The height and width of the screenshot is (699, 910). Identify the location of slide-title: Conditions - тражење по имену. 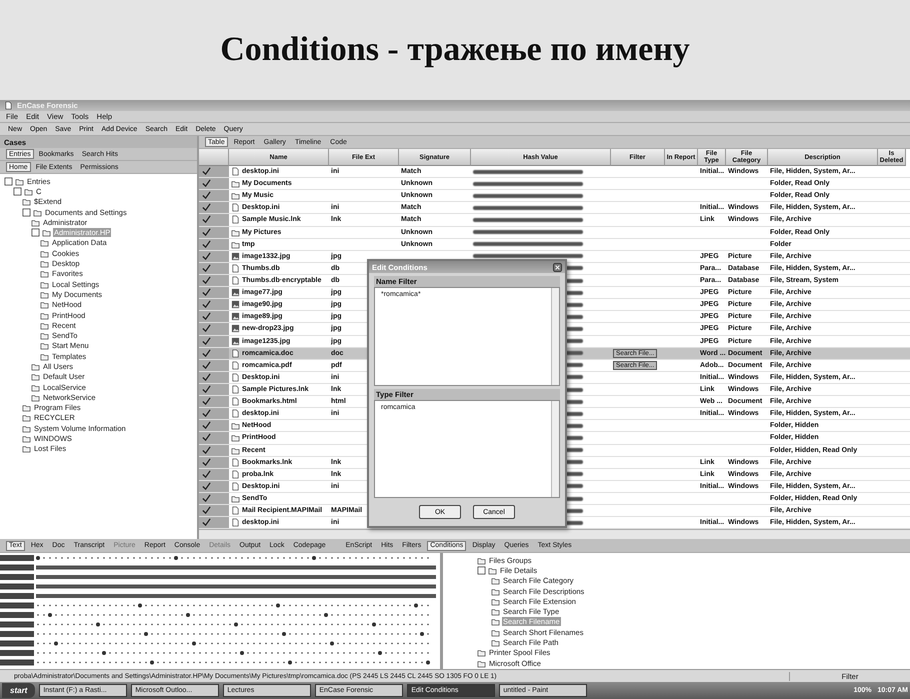
(455, 50).